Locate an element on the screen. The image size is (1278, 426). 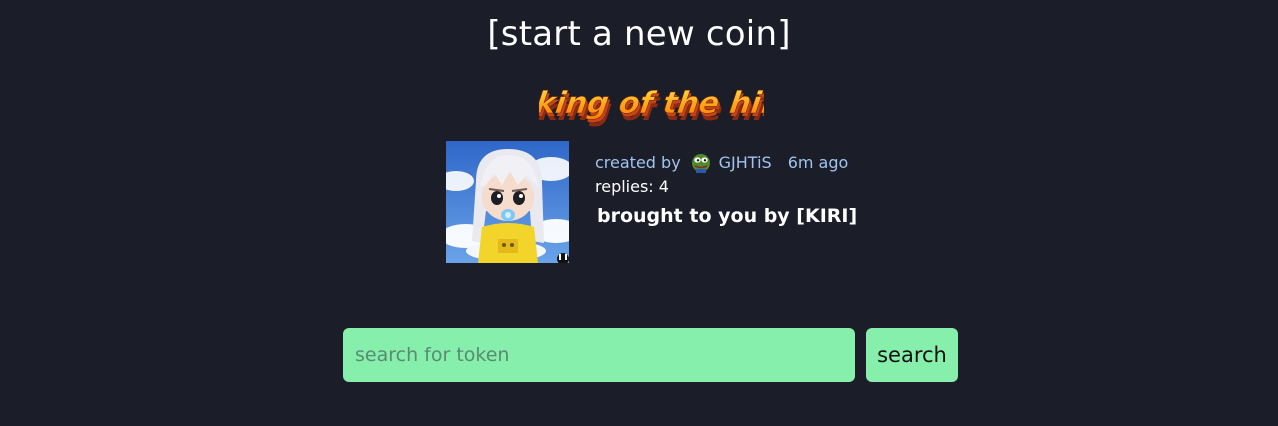
coin-description: brought to you by [KIRI] is located at coordinates (727, 216).